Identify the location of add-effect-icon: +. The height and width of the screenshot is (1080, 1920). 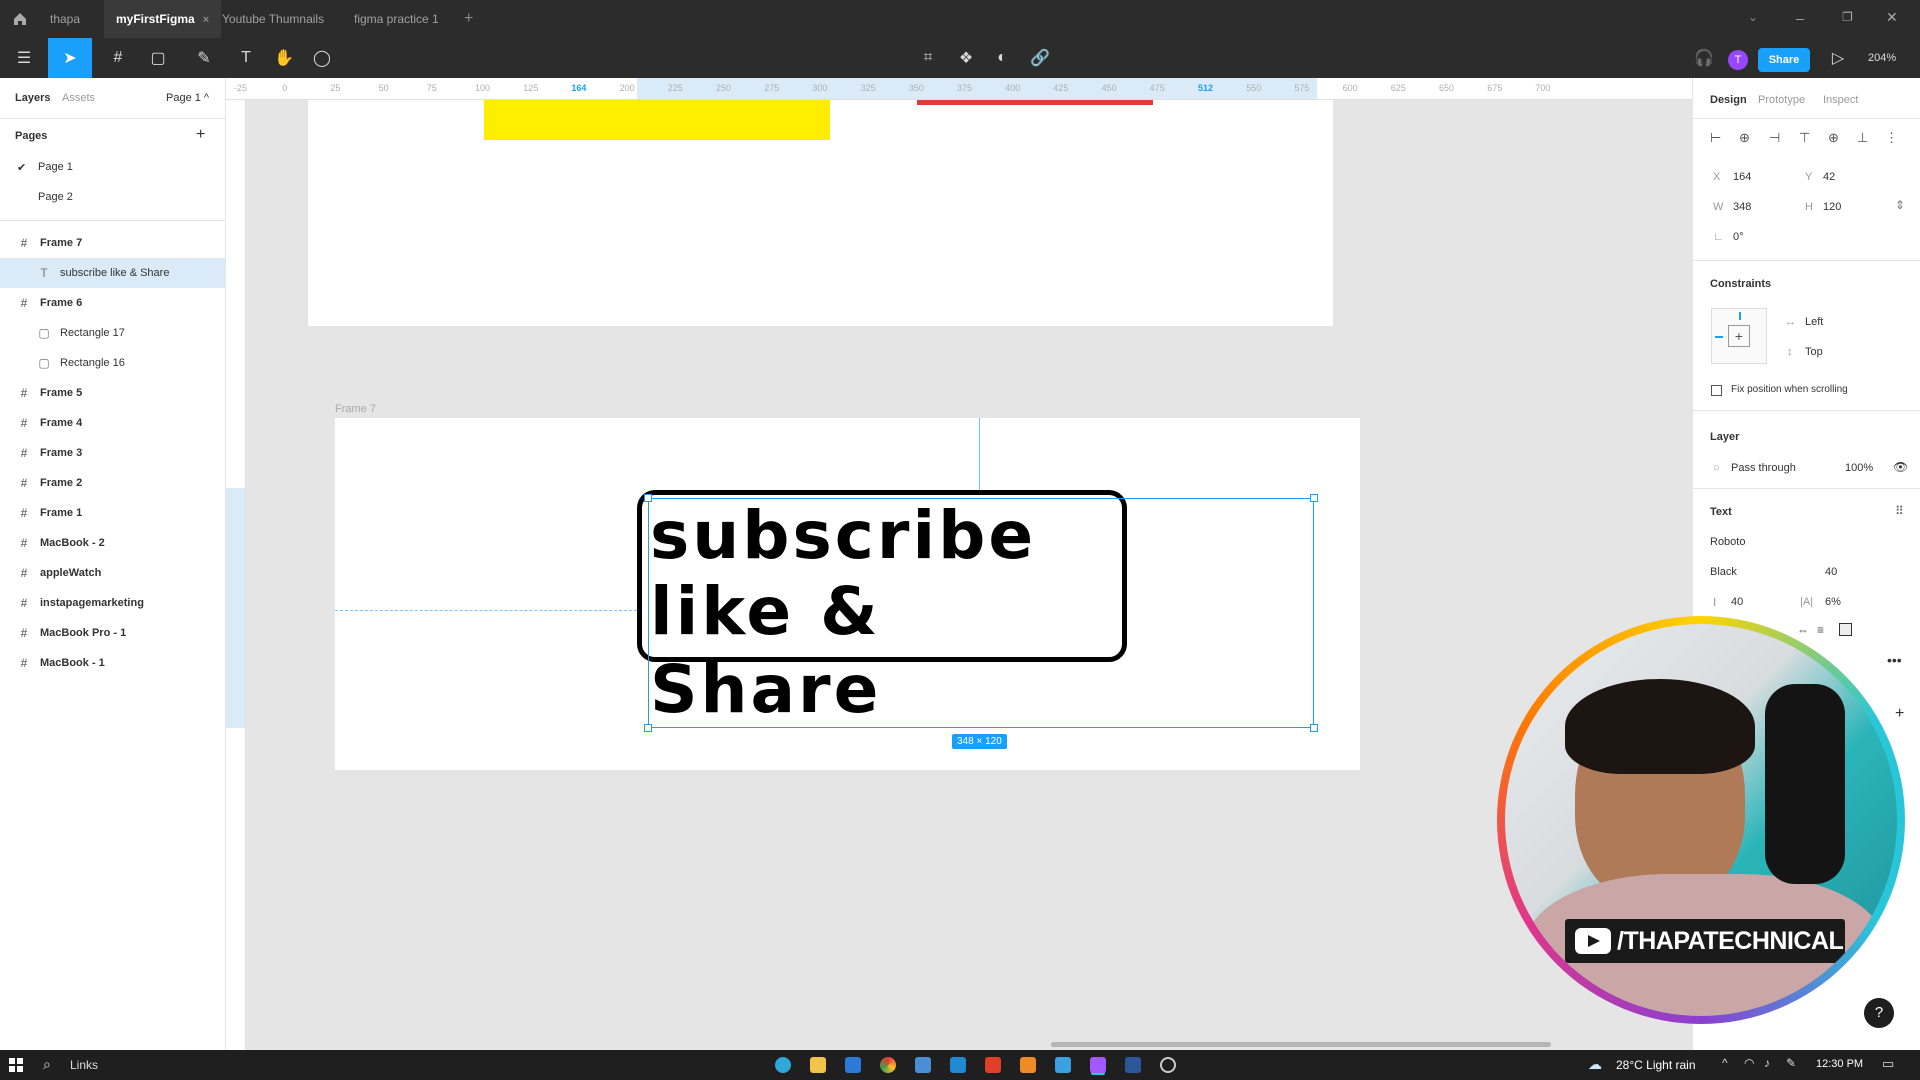
(1899, 714).